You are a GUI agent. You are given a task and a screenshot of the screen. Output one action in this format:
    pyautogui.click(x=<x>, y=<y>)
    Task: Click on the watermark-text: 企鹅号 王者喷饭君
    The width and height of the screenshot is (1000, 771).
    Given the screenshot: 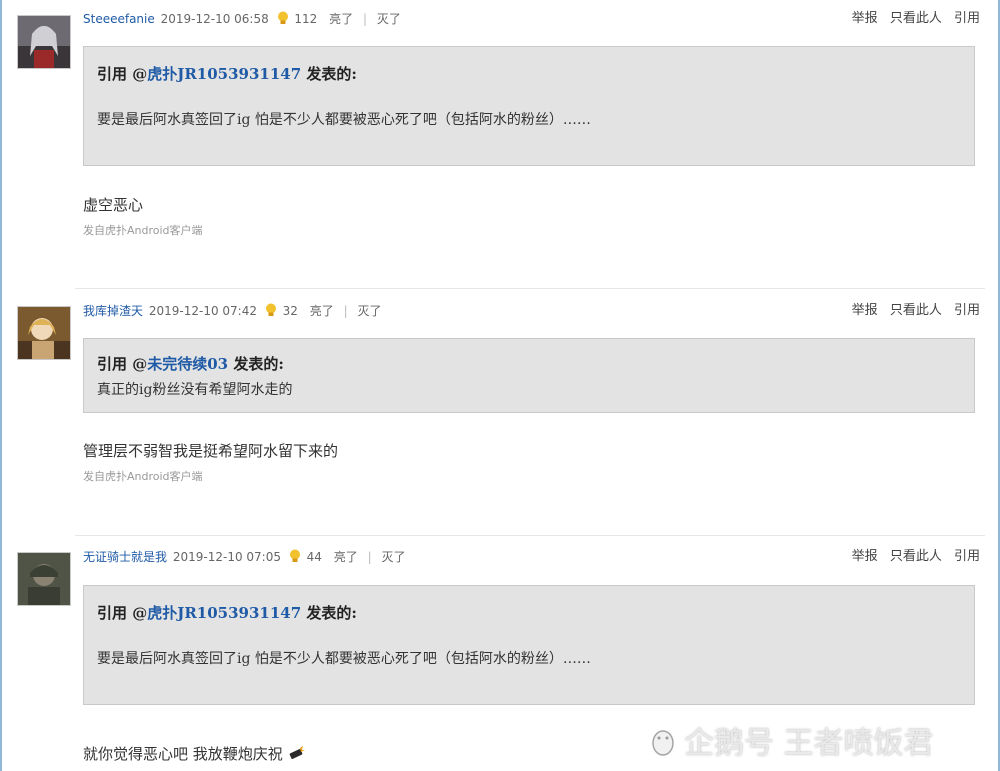 What is the action you would take?
    pyautogui.click(x=809, y=743)
    